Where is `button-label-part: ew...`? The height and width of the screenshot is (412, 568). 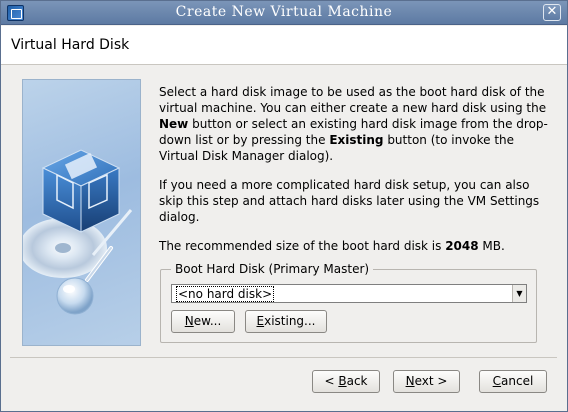 button-label-part: ew... is located at coordinates (207, 321).